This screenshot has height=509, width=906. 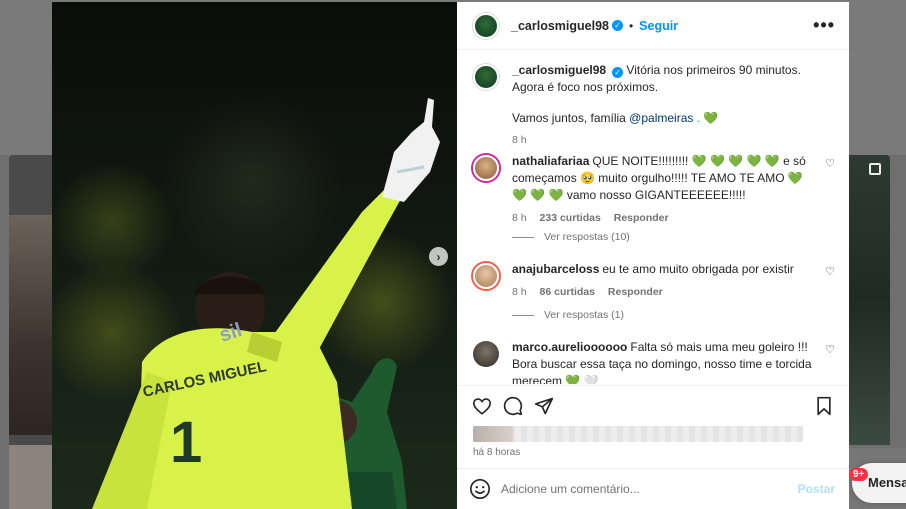 I want to click on view-replies-button: Ver respostas (1), so click(x=568, y=315).